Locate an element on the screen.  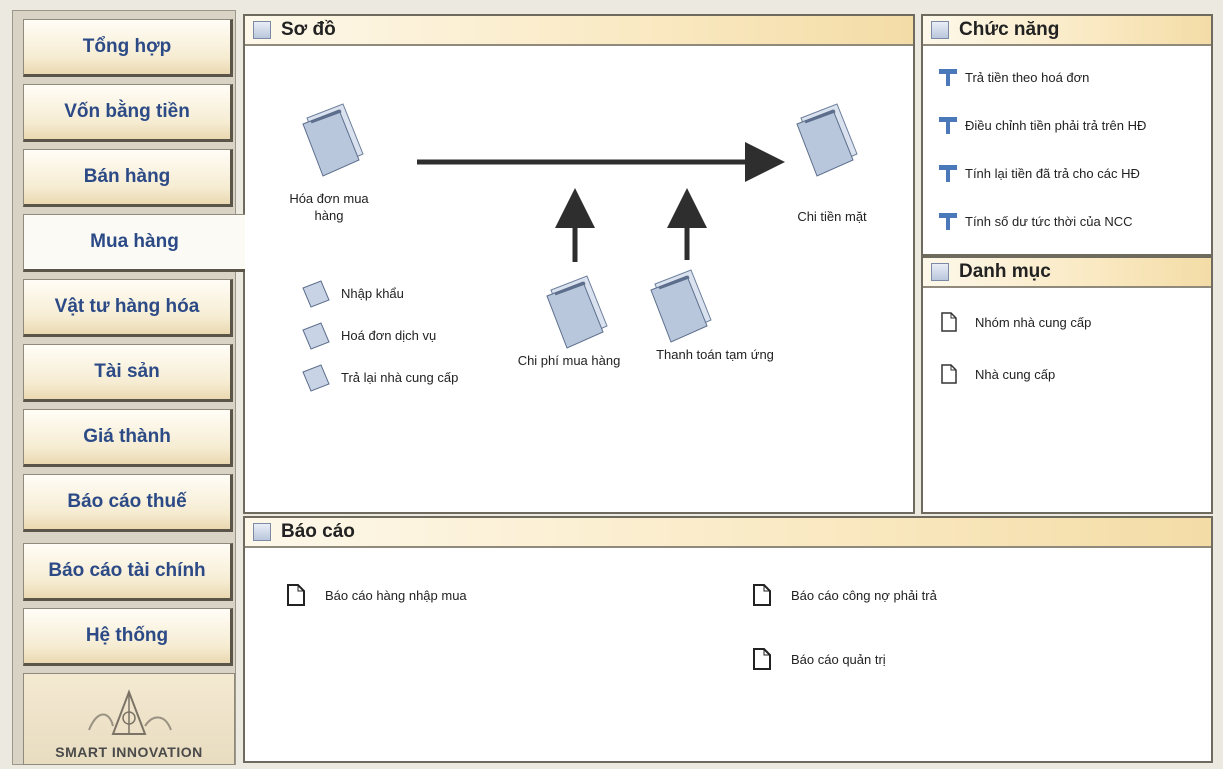
function-label: Trả tiền theo hoá đơn is located at coordinates (1027, 77).